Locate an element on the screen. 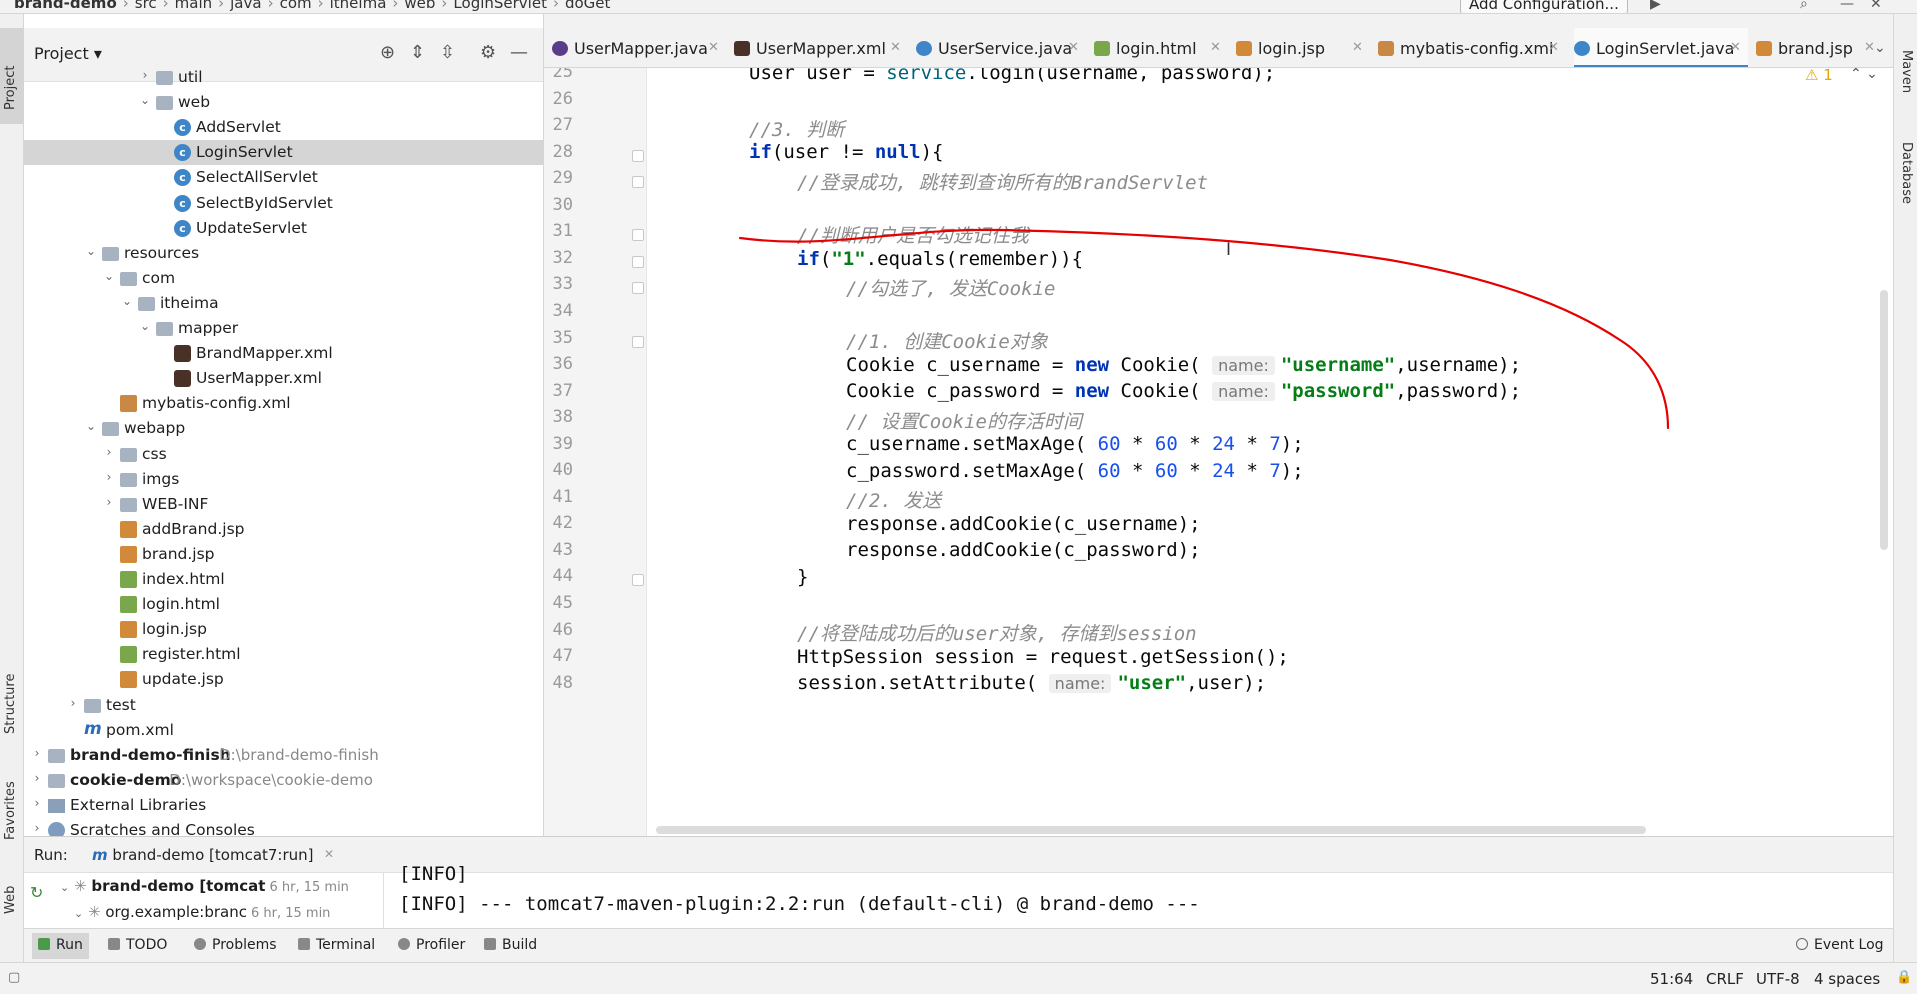  highlight-navigation: ⌃ ⌄ is located at coordinates (1864, 74).